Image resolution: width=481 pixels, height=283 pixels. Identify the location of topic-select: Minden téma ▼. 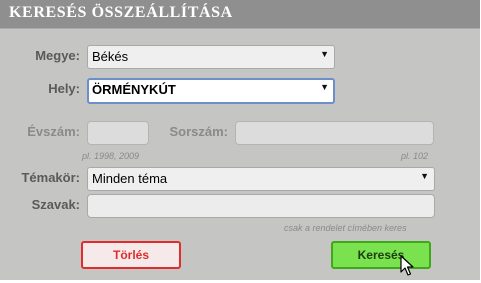
(261, 179).